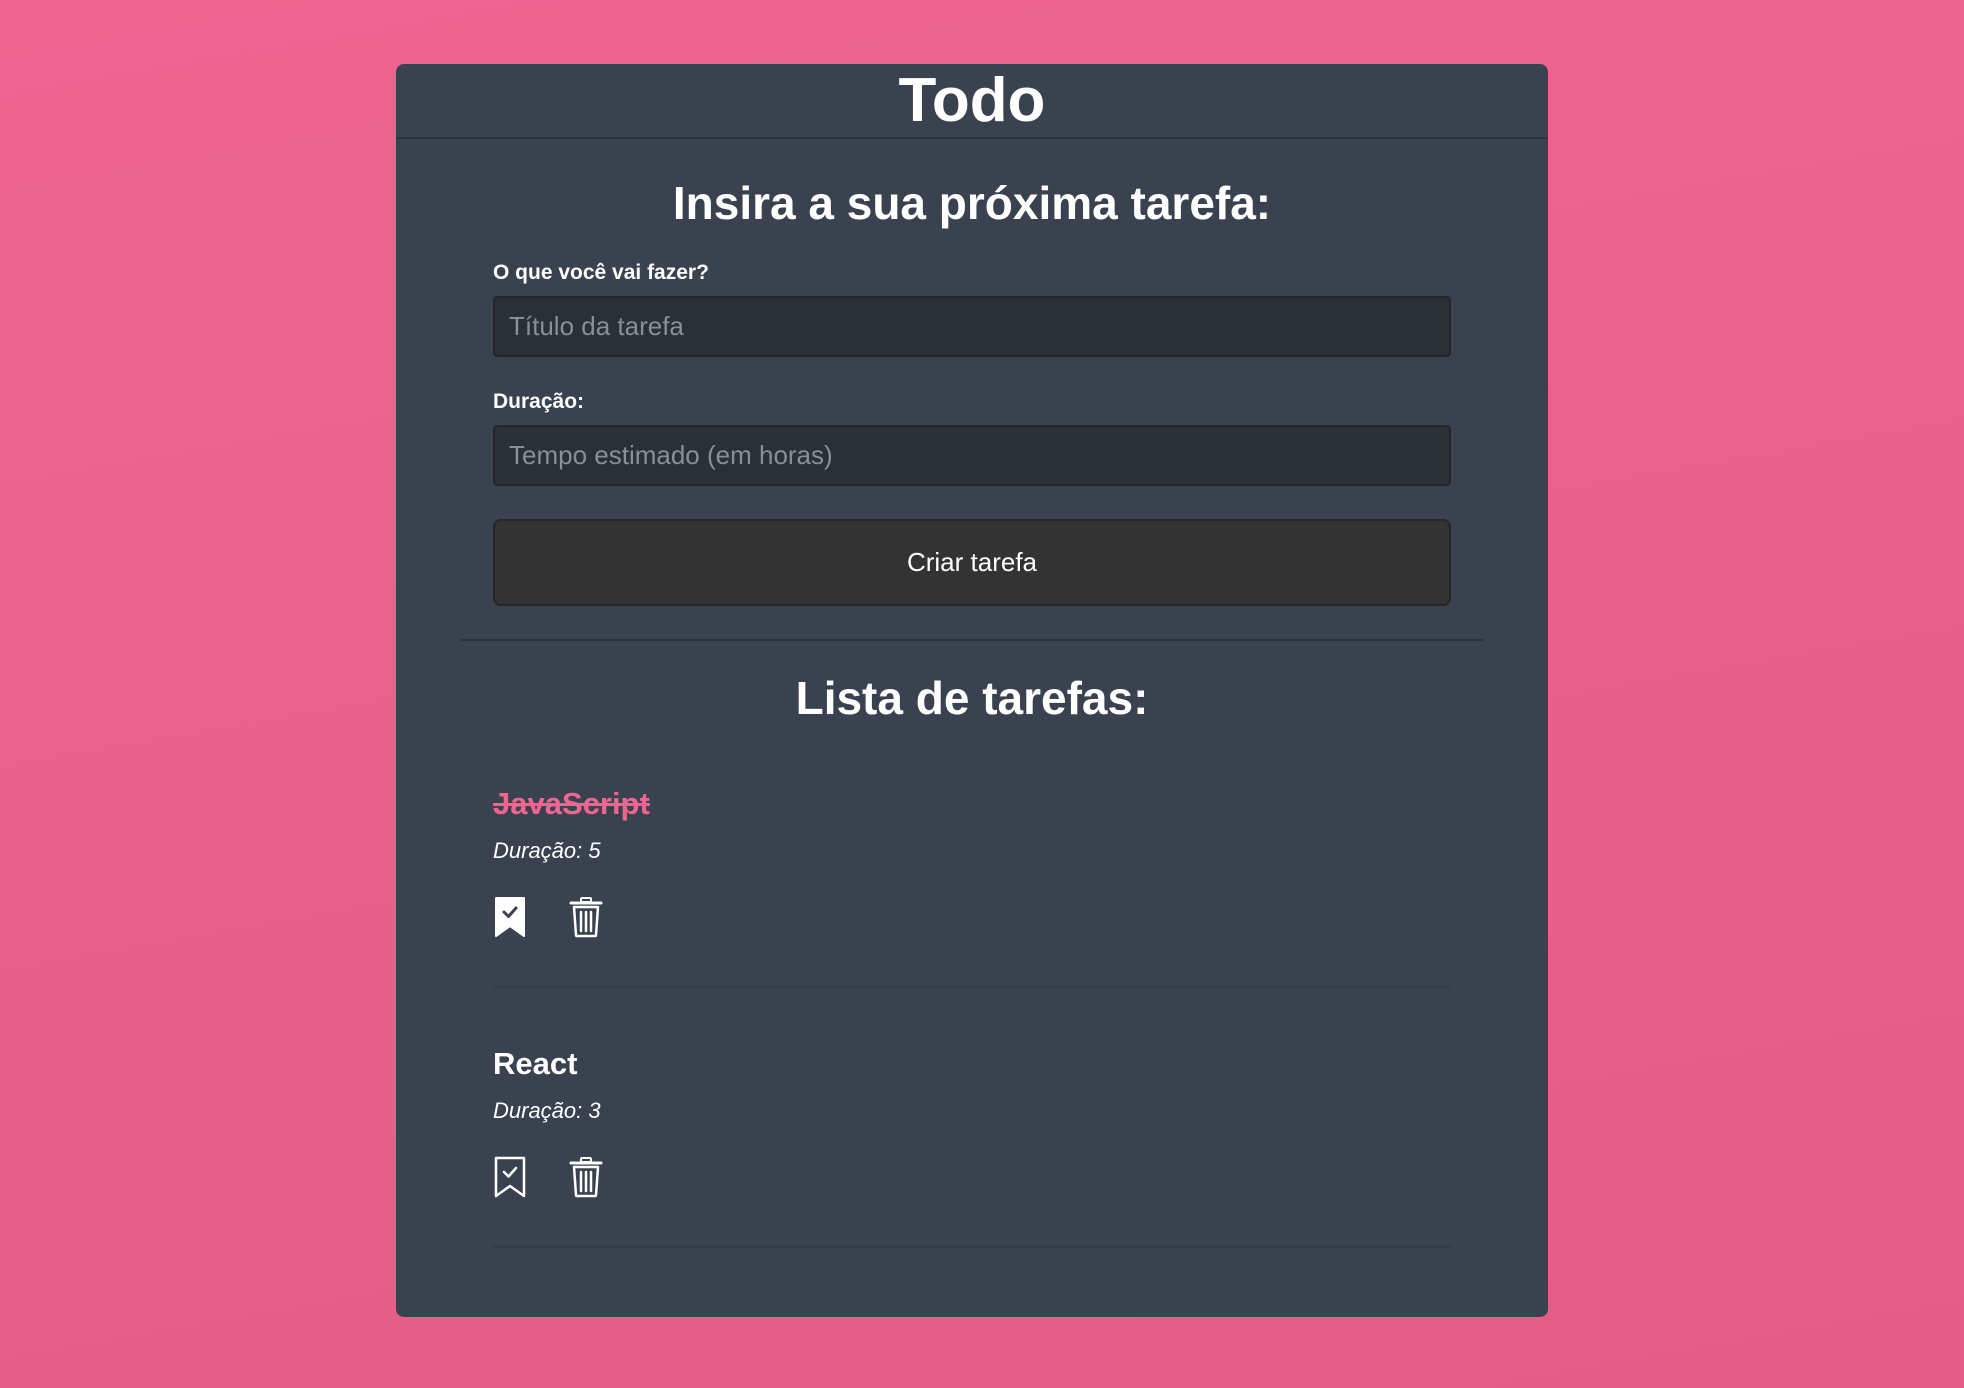 This screenshot has width=1964, height=1388. I want to click on bookmark-check-outline-icon, so click(510, 1177).